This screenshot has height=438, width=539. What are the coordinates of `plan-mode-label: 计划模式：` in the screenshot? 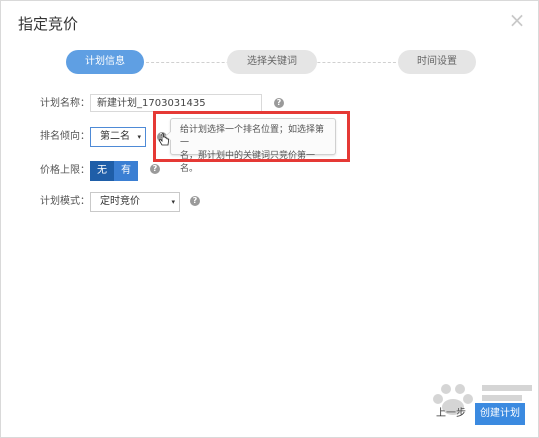 It's located at (65, 201).